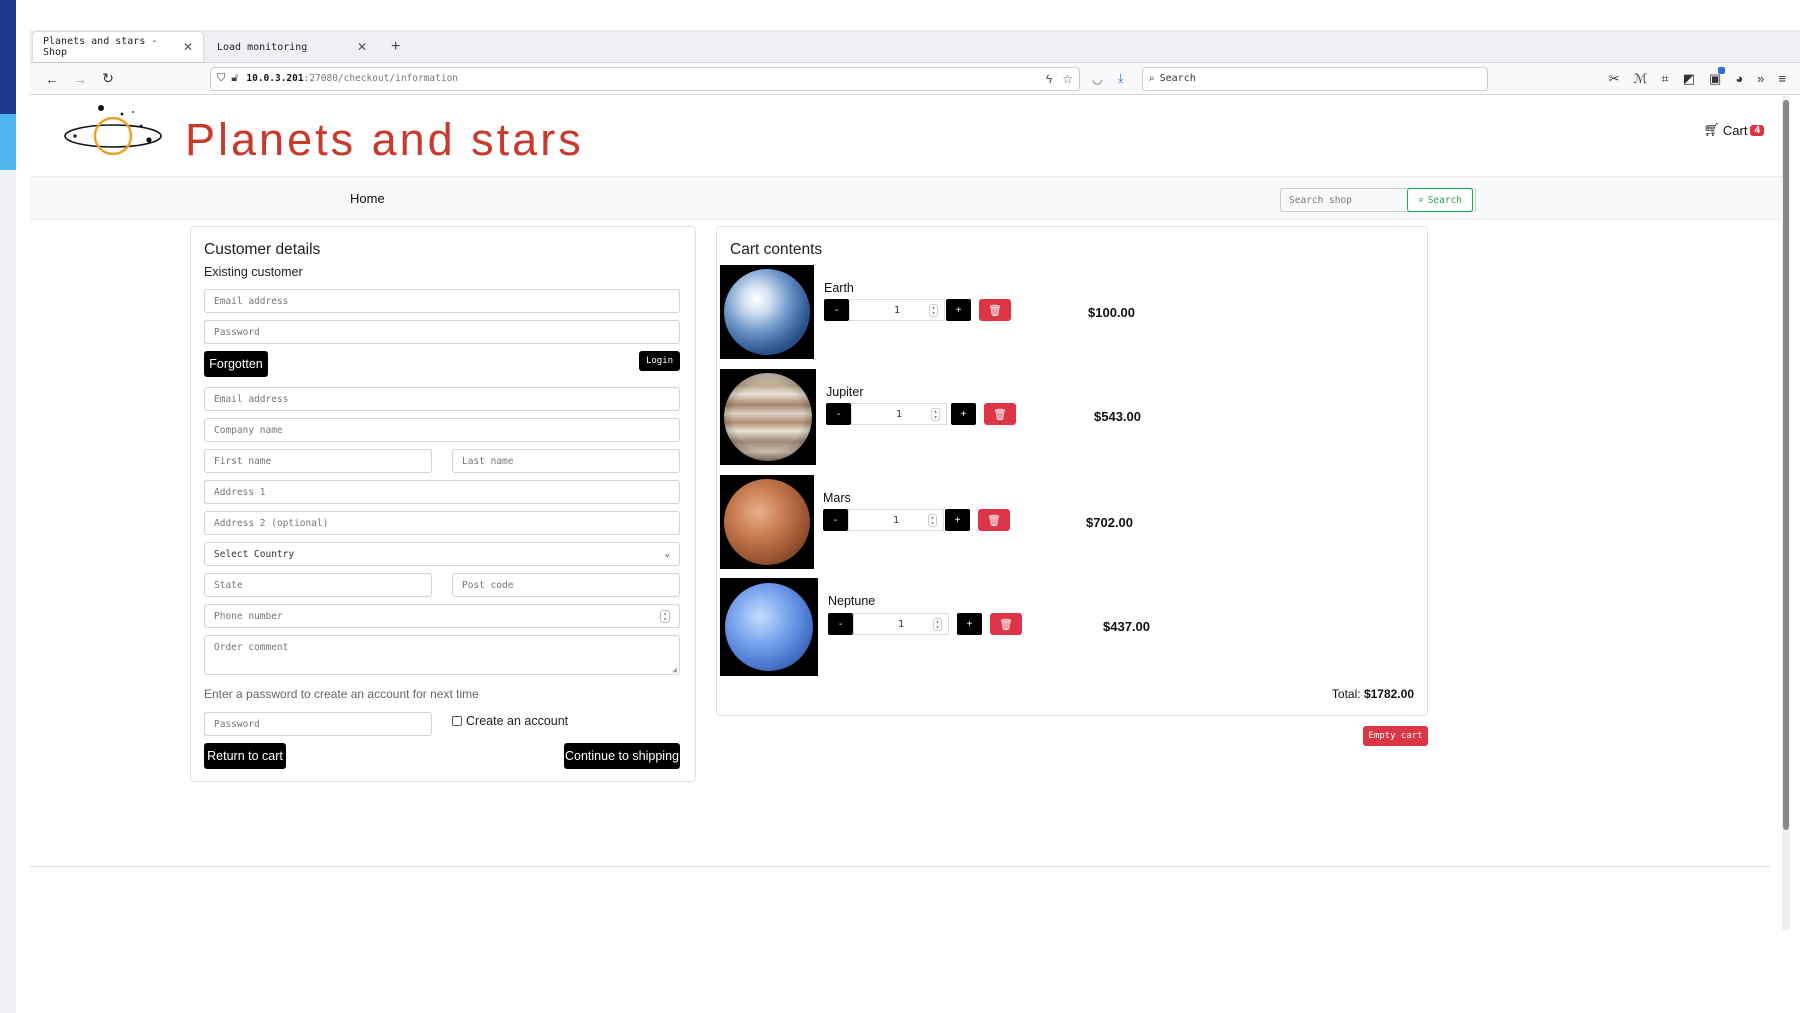  What do you see at coordinates (442, 399) in the screenshot?
I see `email-input: Email address` at bounding box center [442, 399].